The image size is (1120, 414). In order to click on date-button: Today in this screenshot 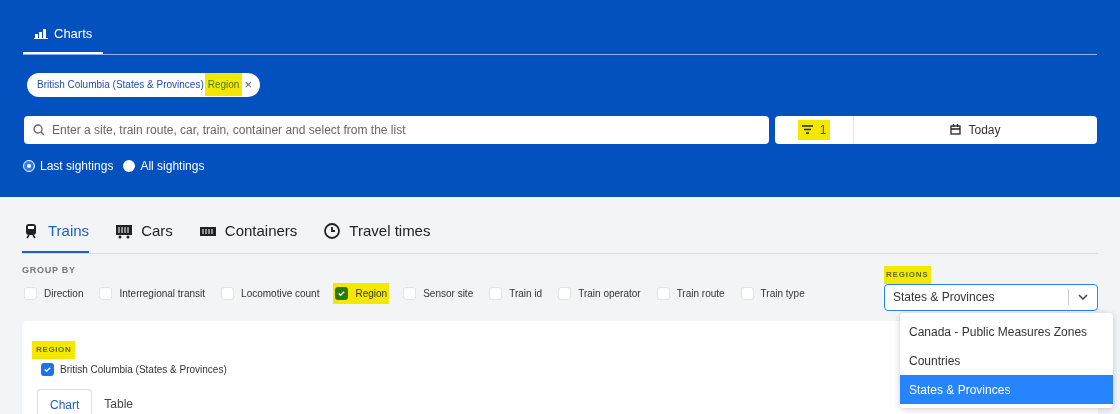, I will do `click(975, 129)`.